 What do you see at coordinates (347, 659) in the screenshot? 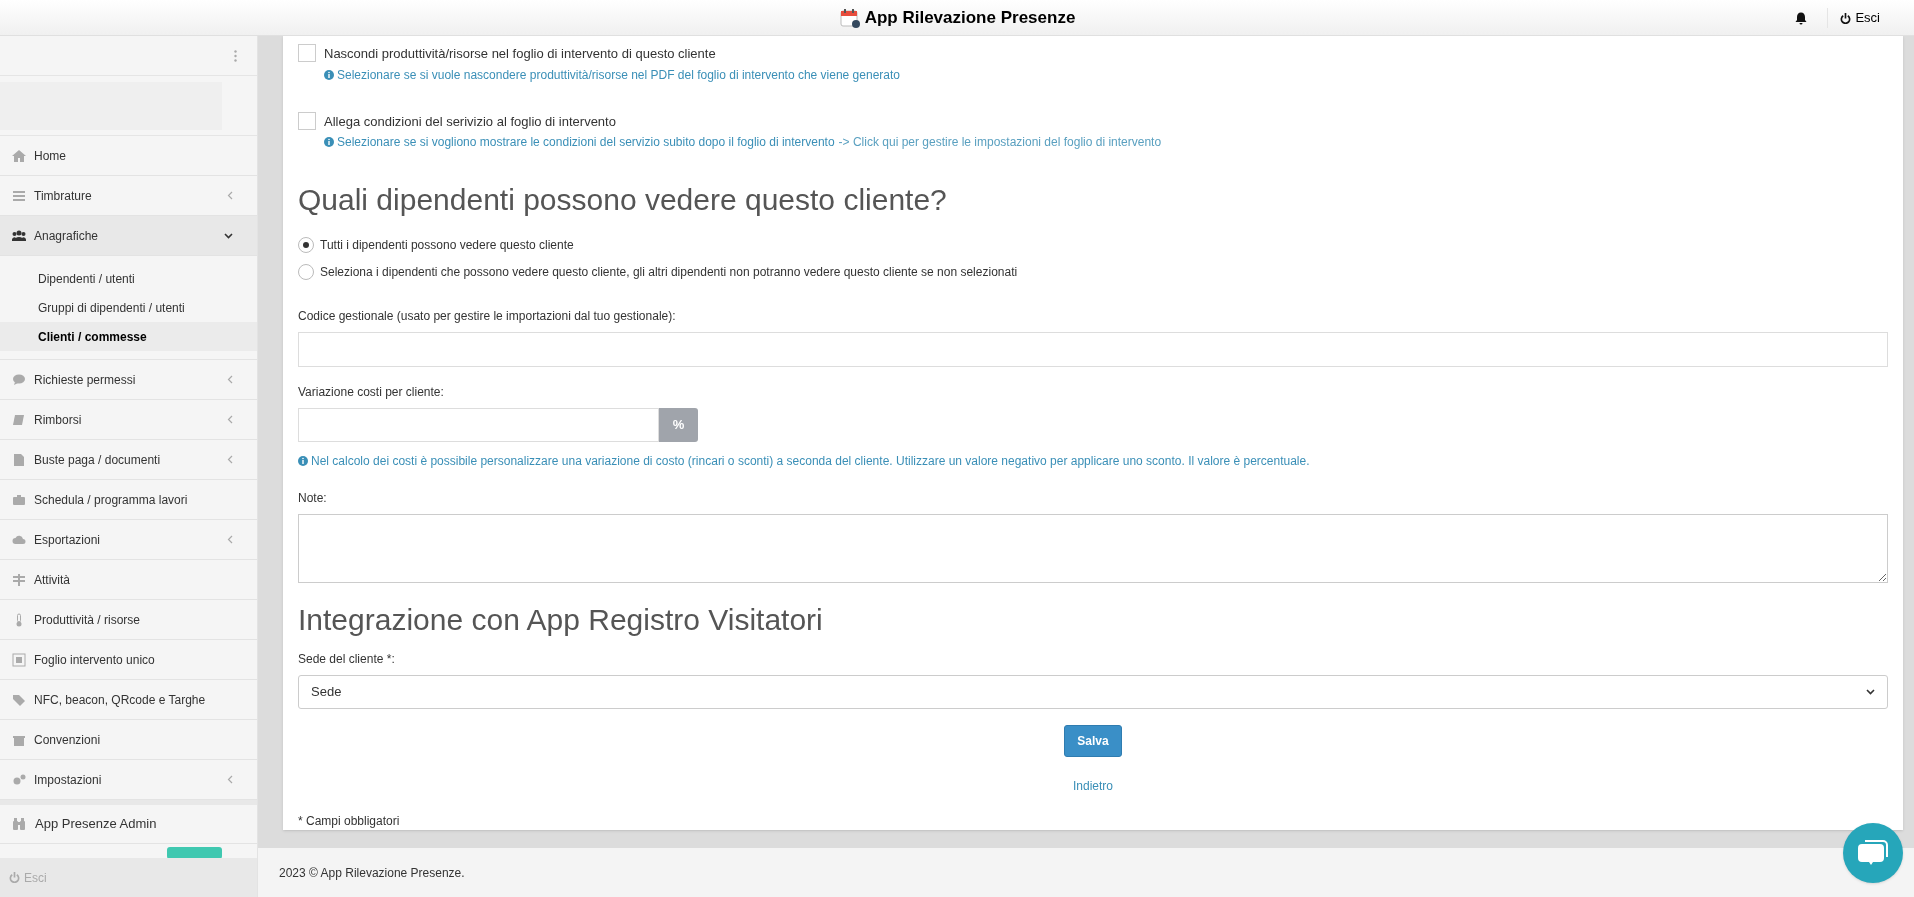
I see `field-label: Sede del cliente *:` at bounding box center [347, 659].